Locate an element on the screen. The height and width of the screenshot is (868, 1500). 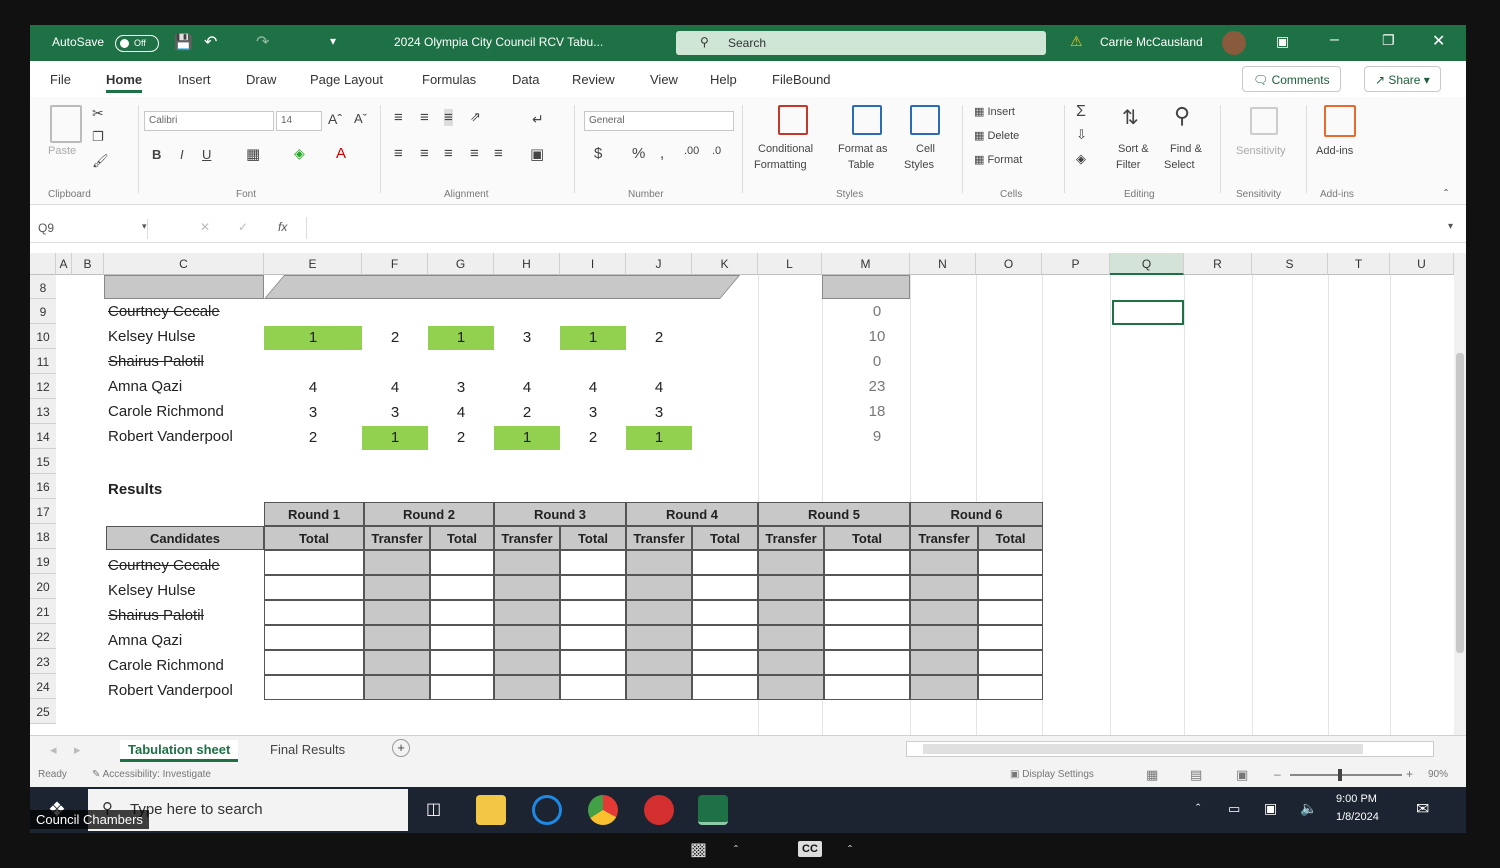
column-header-a: A is located at coordinates (64, 264).